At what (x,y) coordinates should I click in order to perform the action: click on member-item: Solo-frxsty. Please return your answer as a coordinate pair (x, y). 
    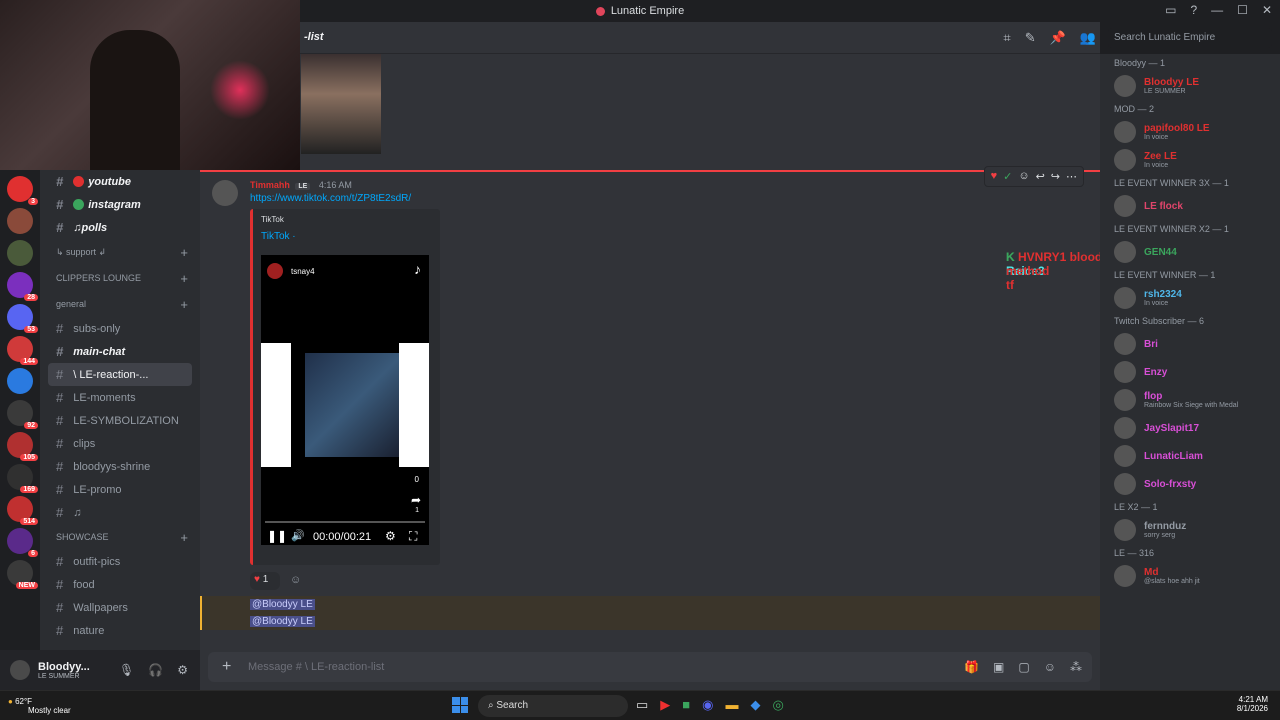
    Looking at the image, I should click on (1190, 484).